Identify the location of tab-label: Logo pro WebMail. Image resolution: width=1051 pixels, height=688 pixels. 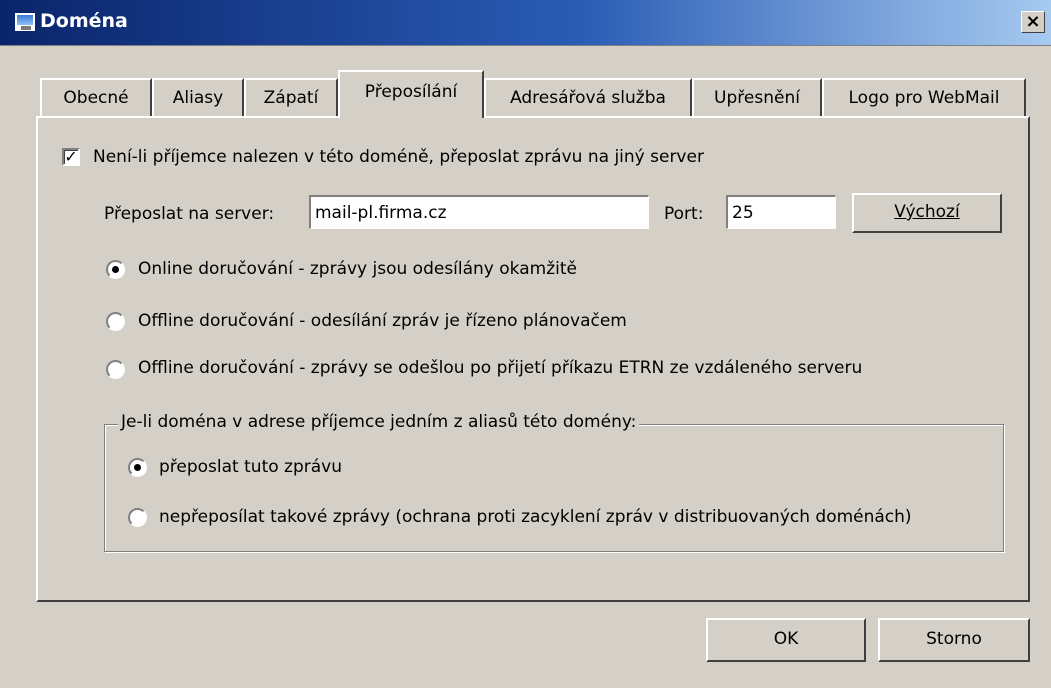
(924, 98).